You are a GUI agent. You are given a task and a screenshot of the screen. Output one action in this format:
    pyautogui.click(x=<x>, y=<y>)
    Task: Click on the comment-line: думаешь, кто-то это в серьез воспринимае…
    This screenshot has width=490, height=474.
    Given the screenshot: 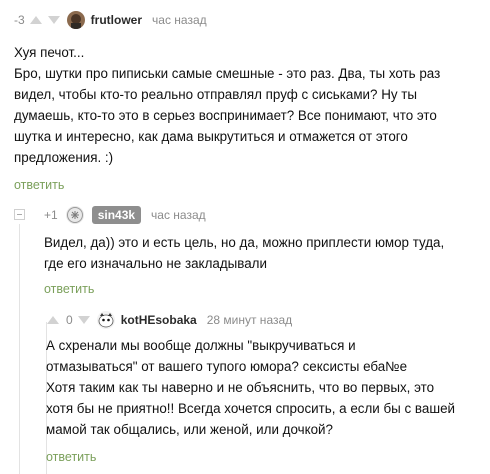 What is the action you would take?
    pyautogui.click(x=225, y=115)
    